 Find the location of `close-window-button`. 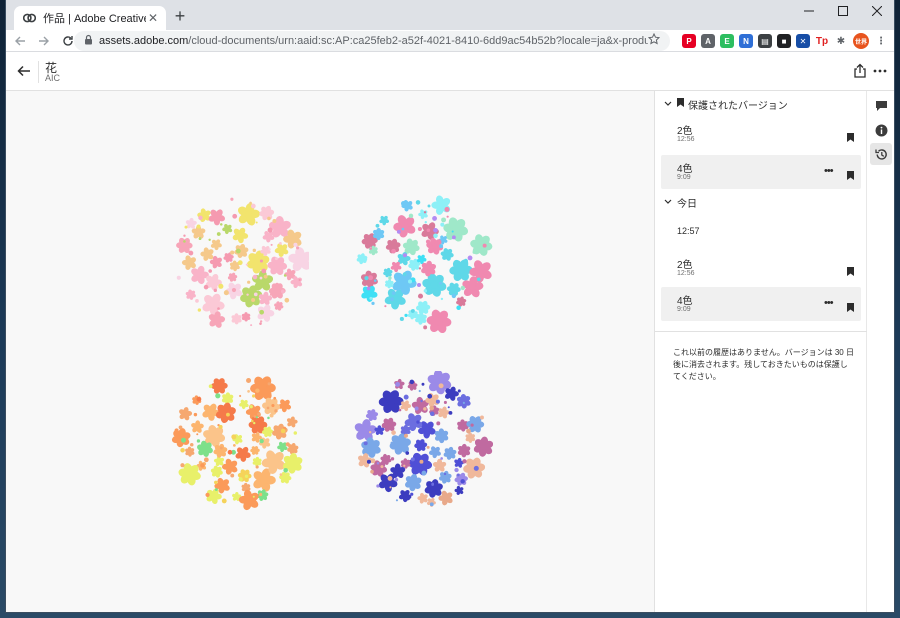

close-window-button is located at coordinates (877, 11).